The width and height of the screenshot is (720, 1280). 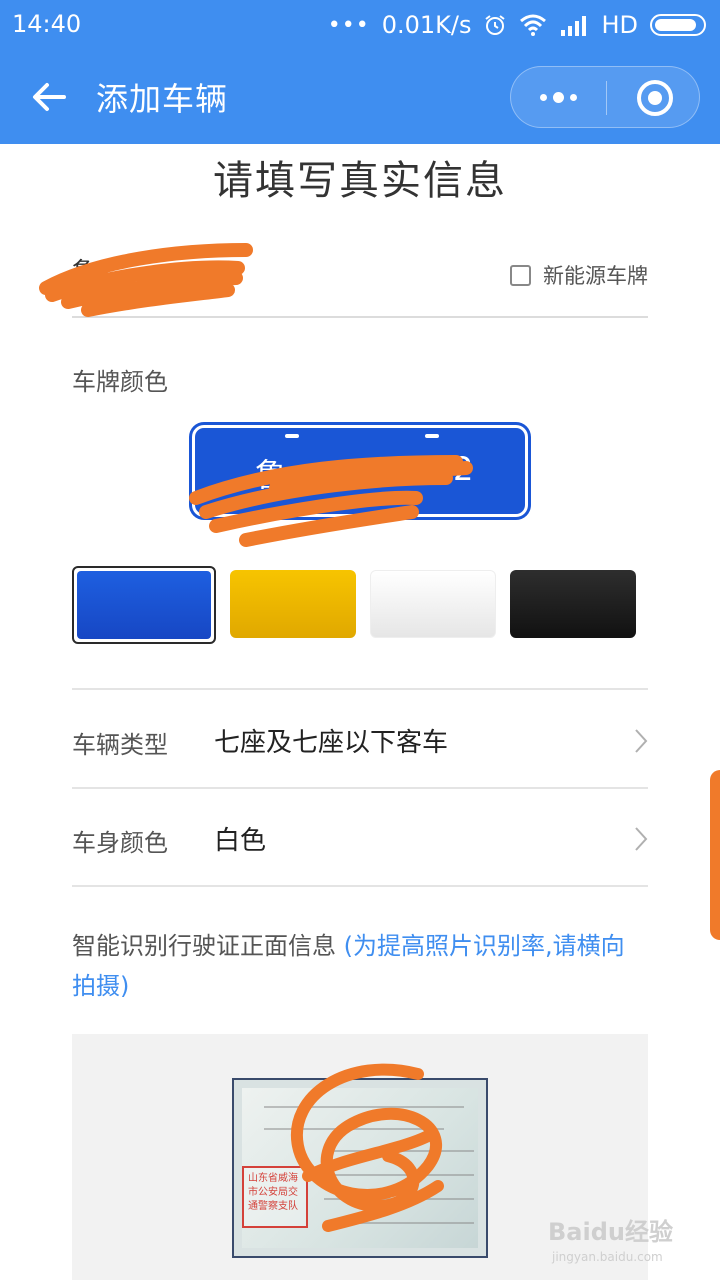 I want to click on form-heading: 请填写真实信息, so click(x=360, y=181).